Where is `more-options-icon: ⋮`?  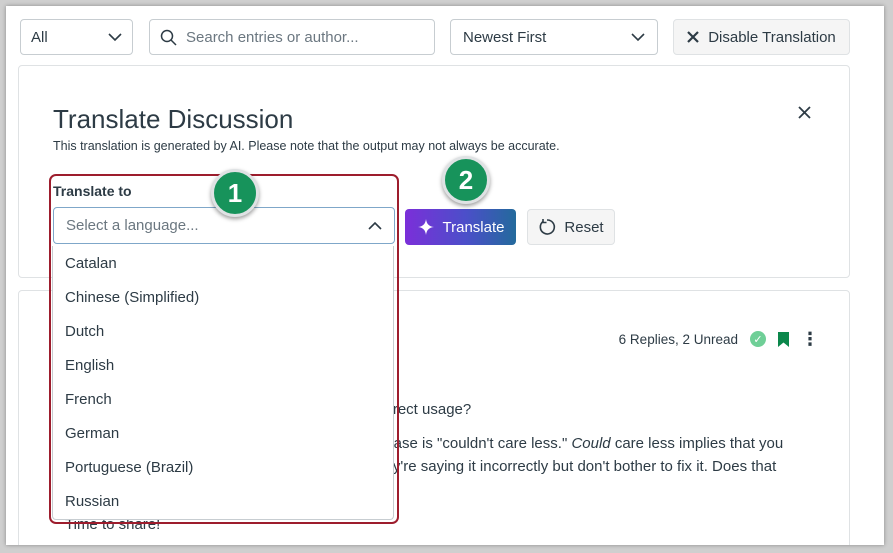
more-options-icon: ⋮ is located at coordinates (810, 339).